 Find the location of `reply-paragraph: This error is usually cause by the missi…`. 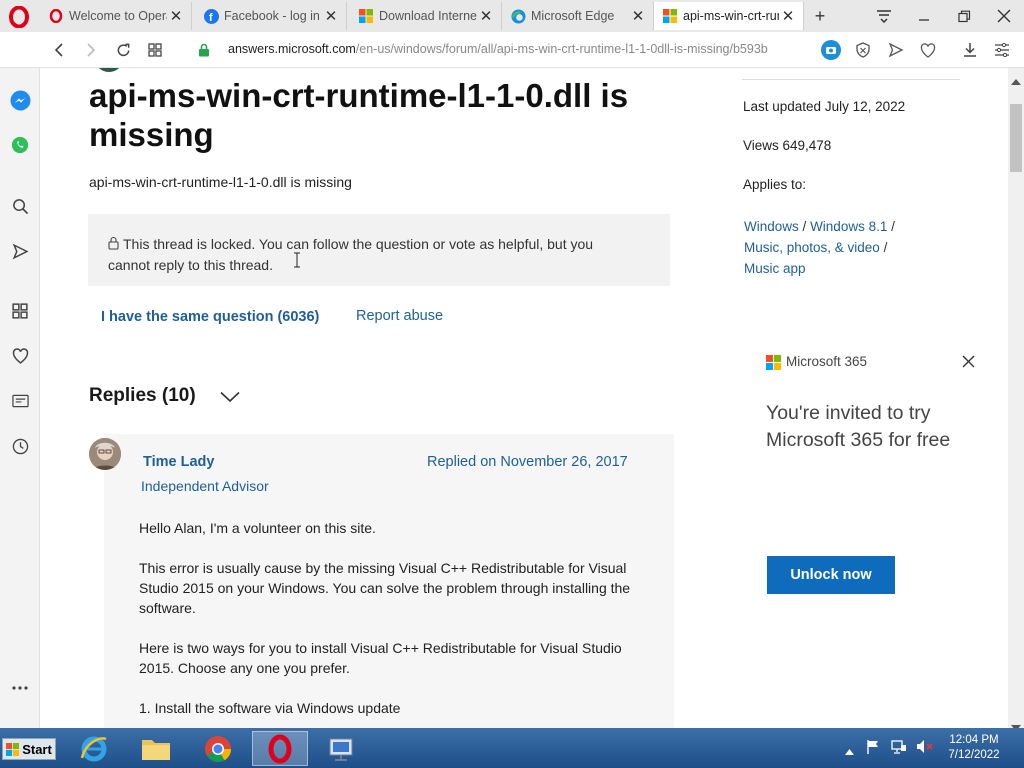

reply-paragraph: This error is usually cause by the missi… is located at coordinates (385, 588).